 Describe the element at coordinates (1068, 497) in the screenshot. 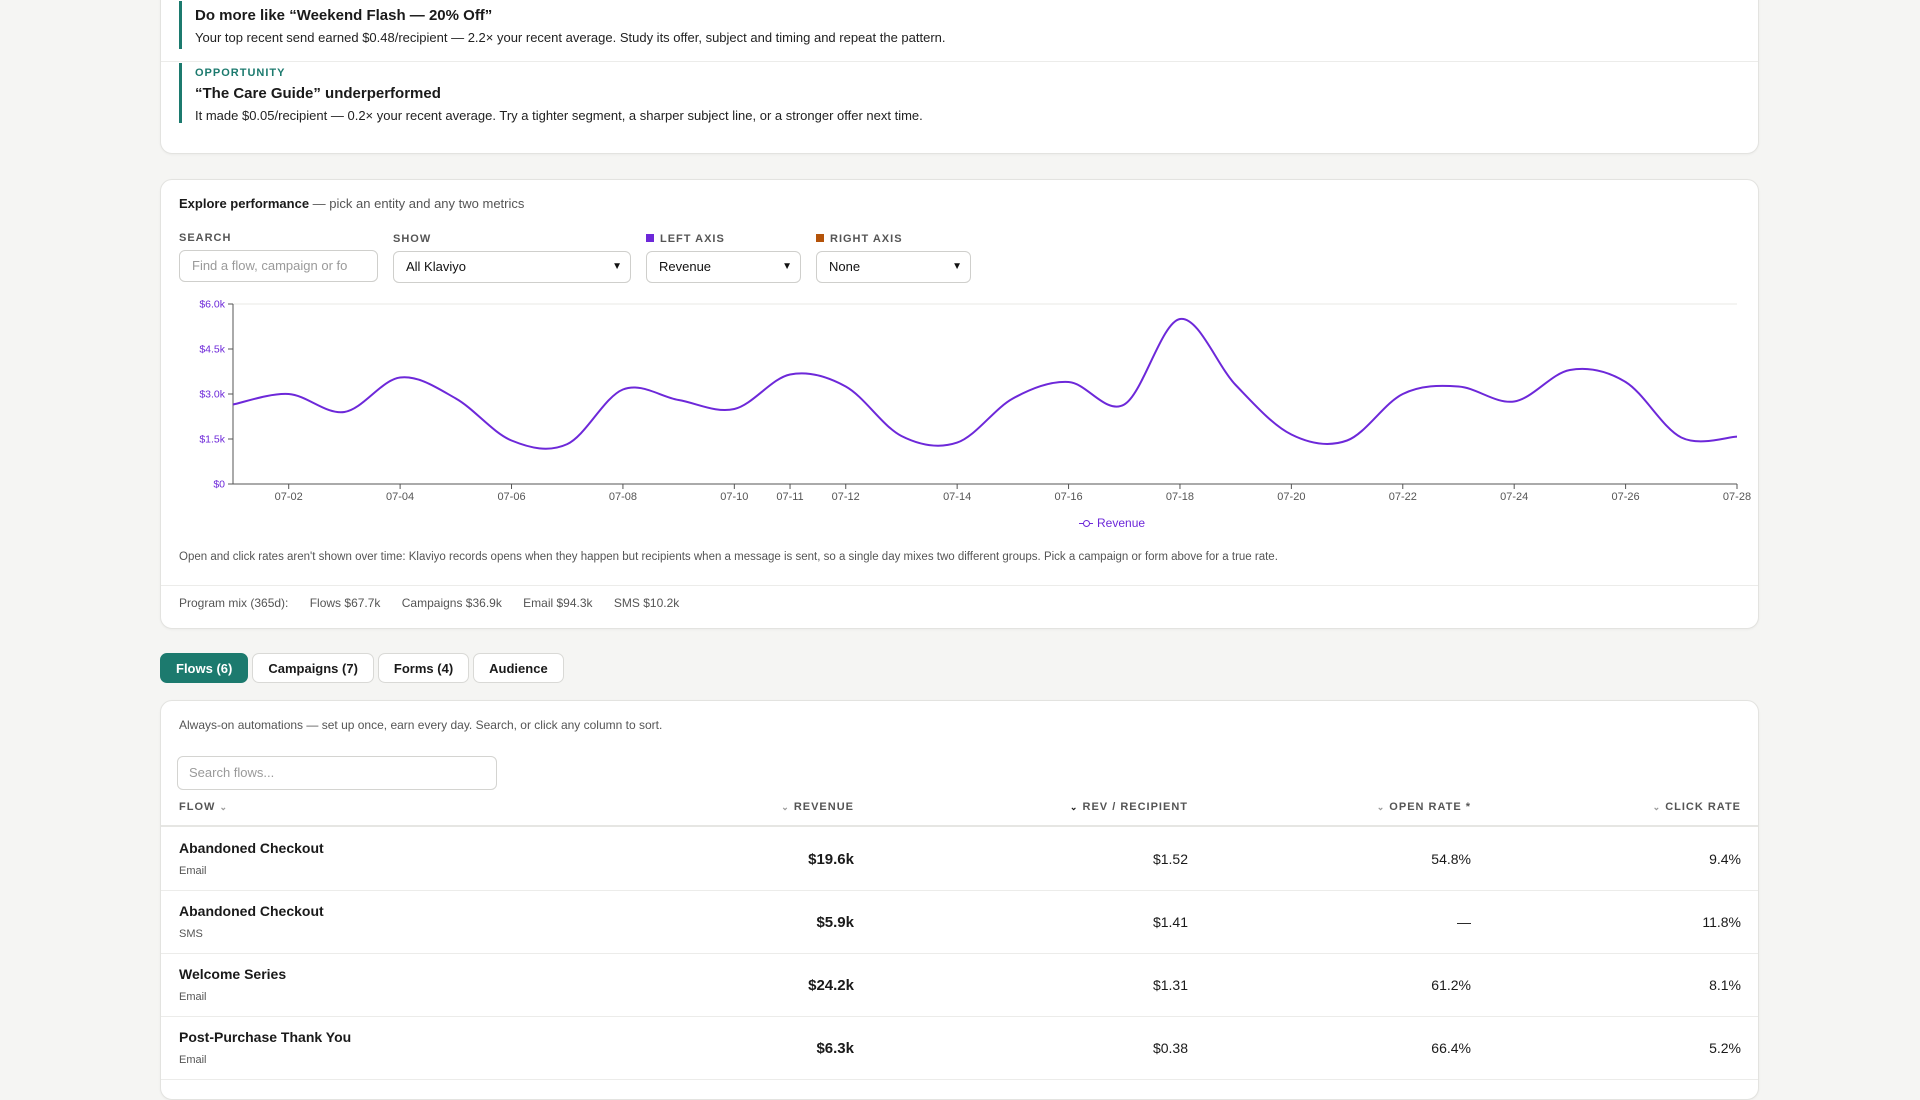

I see `x-tick-label: 07-16` at that location.